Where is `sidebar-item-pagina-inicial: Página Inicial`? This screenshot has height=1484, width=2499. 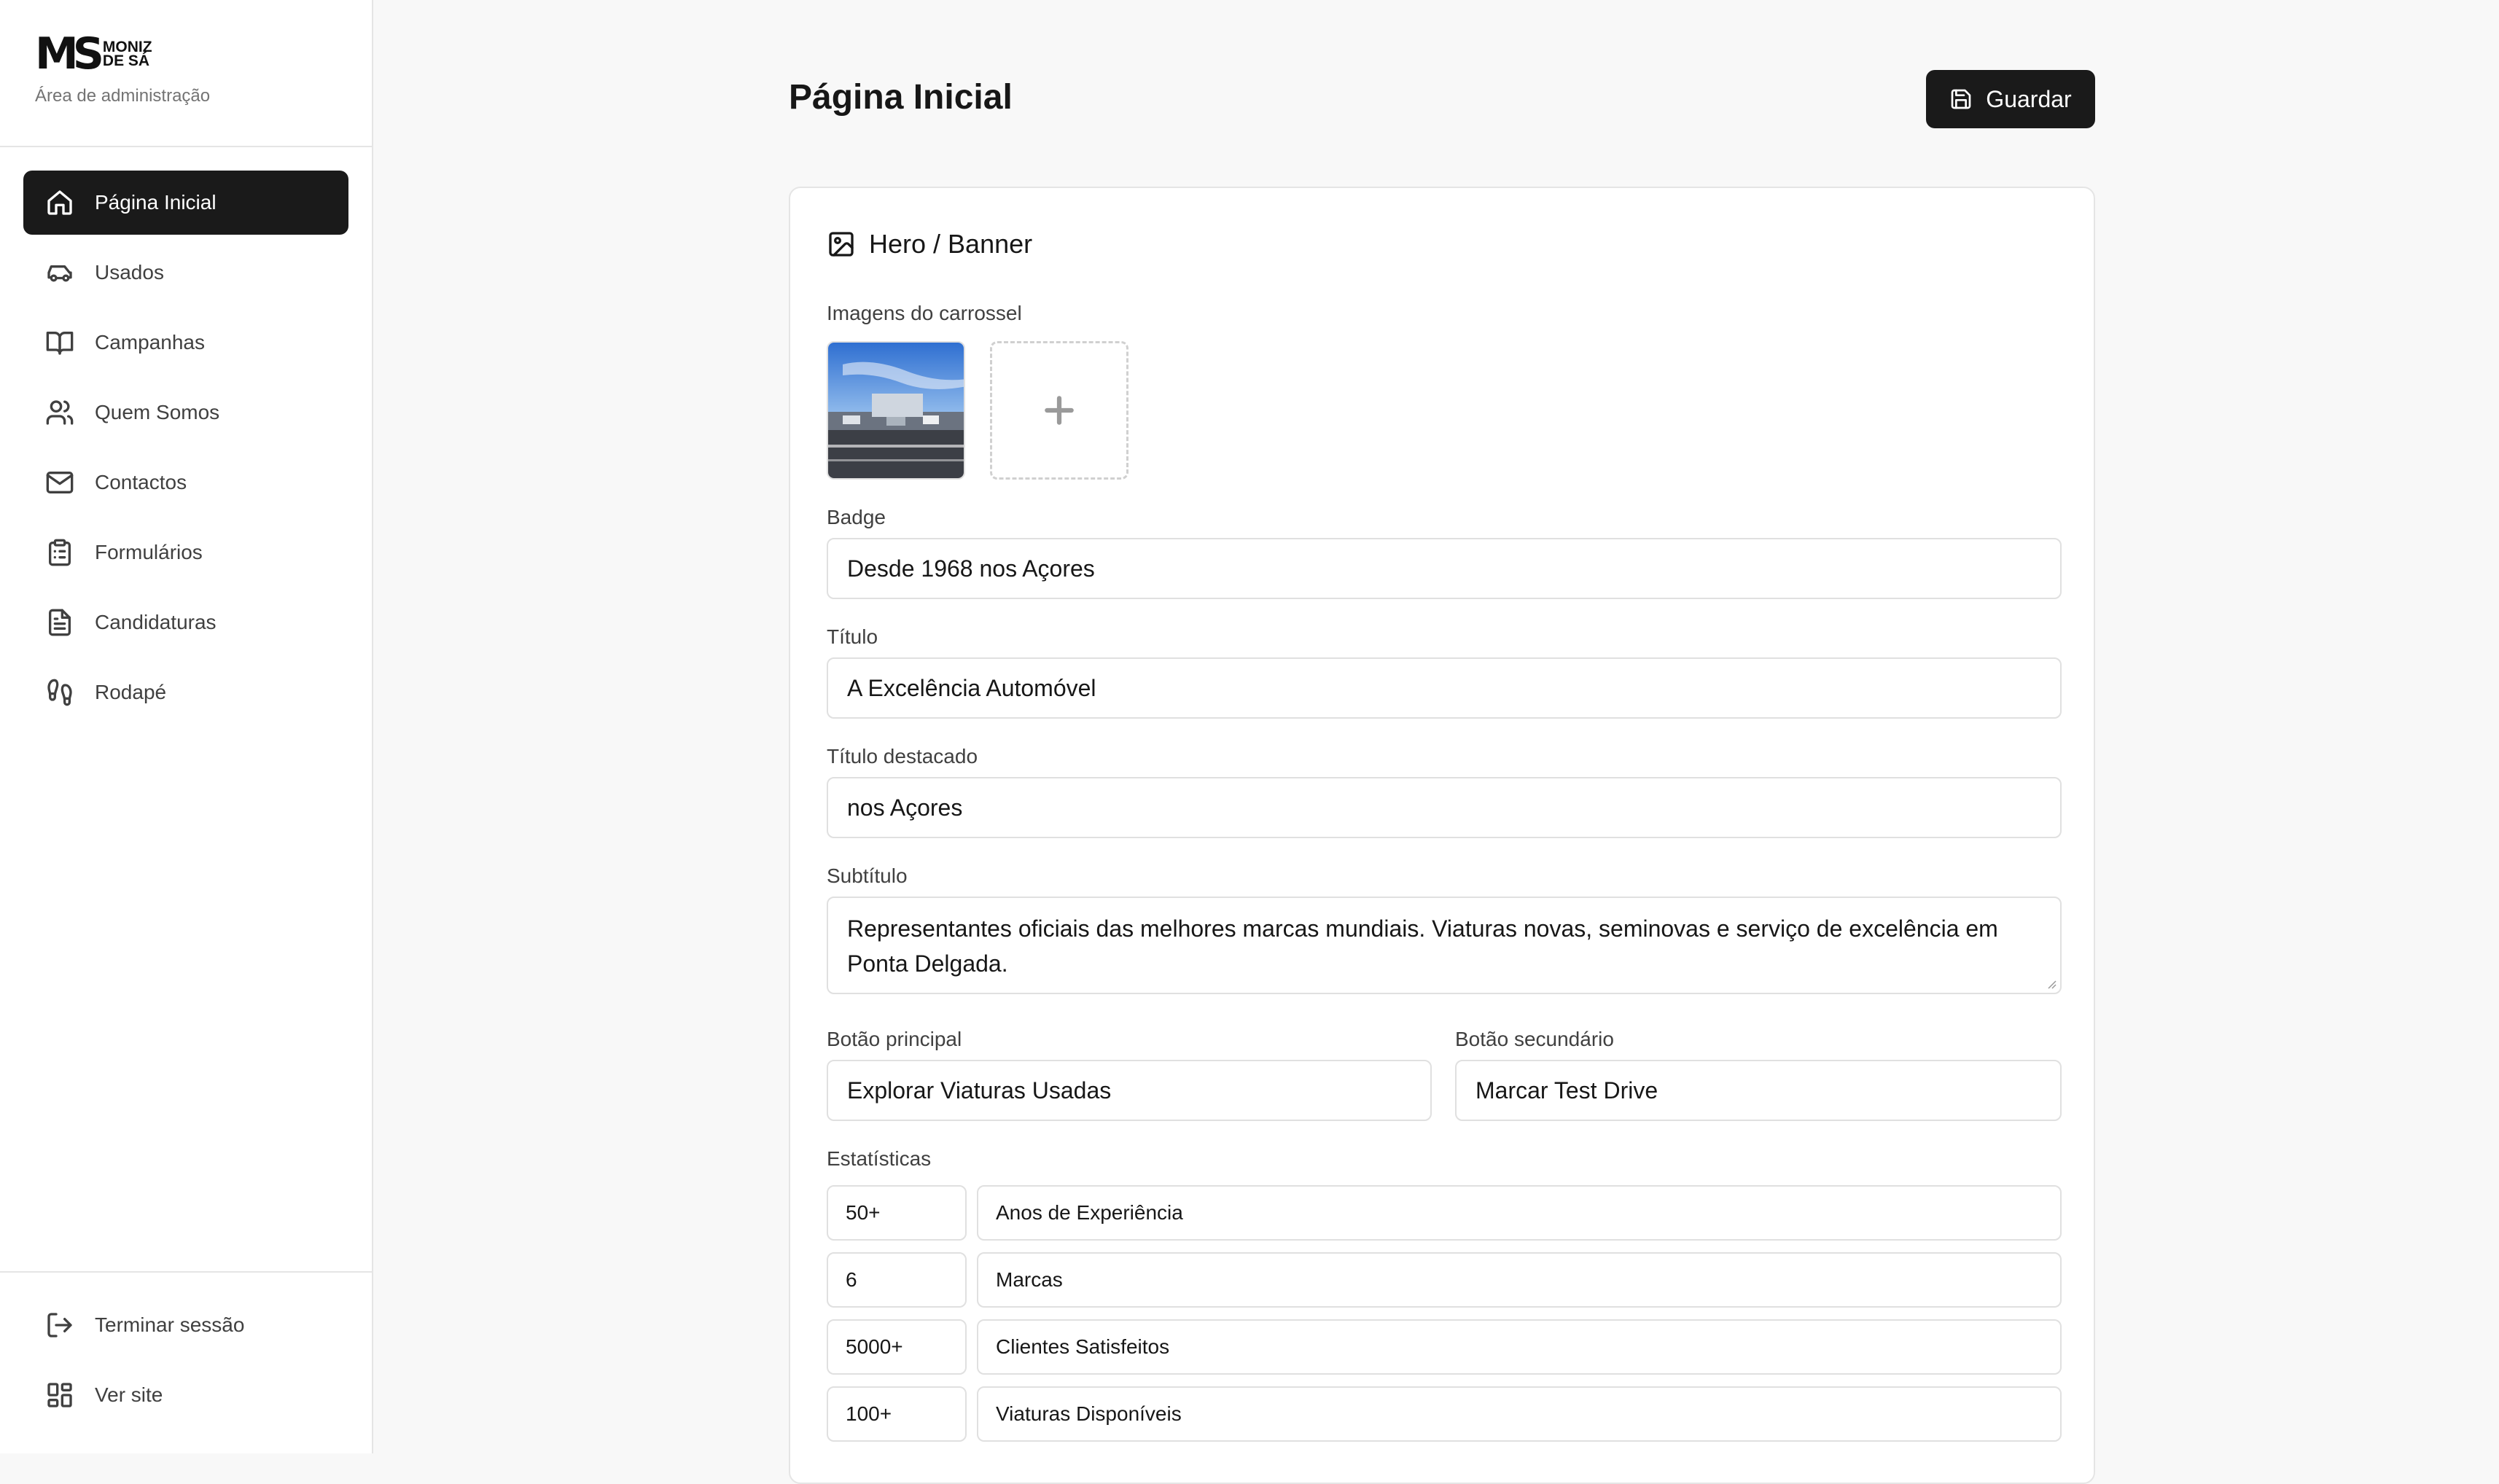
sidebar-item-pagina-inicial: Página Inicial is located at coordinates (185, 203).